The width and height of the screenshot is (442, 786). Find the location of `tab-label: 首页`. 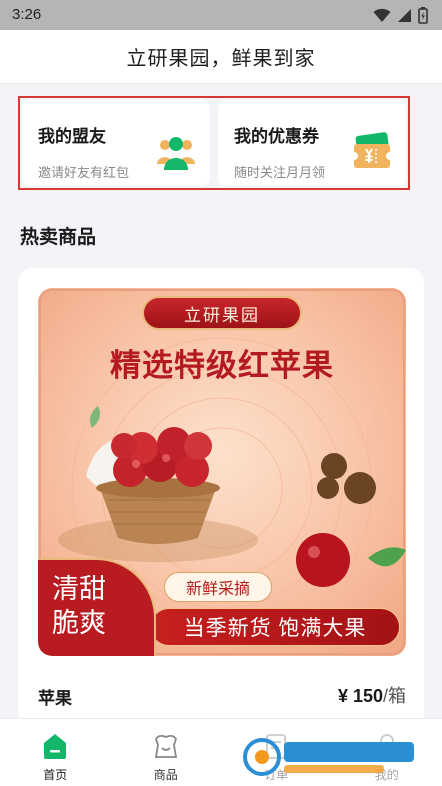

tab-label: 首页 is located at coordinates (55, 775).